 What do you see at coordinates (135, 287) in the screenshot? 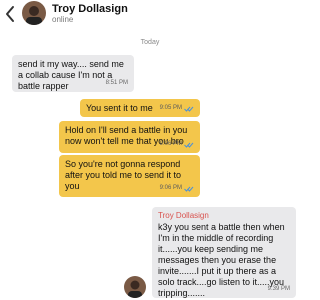
I see `sender-avatar` at bounding box center [135, 287].